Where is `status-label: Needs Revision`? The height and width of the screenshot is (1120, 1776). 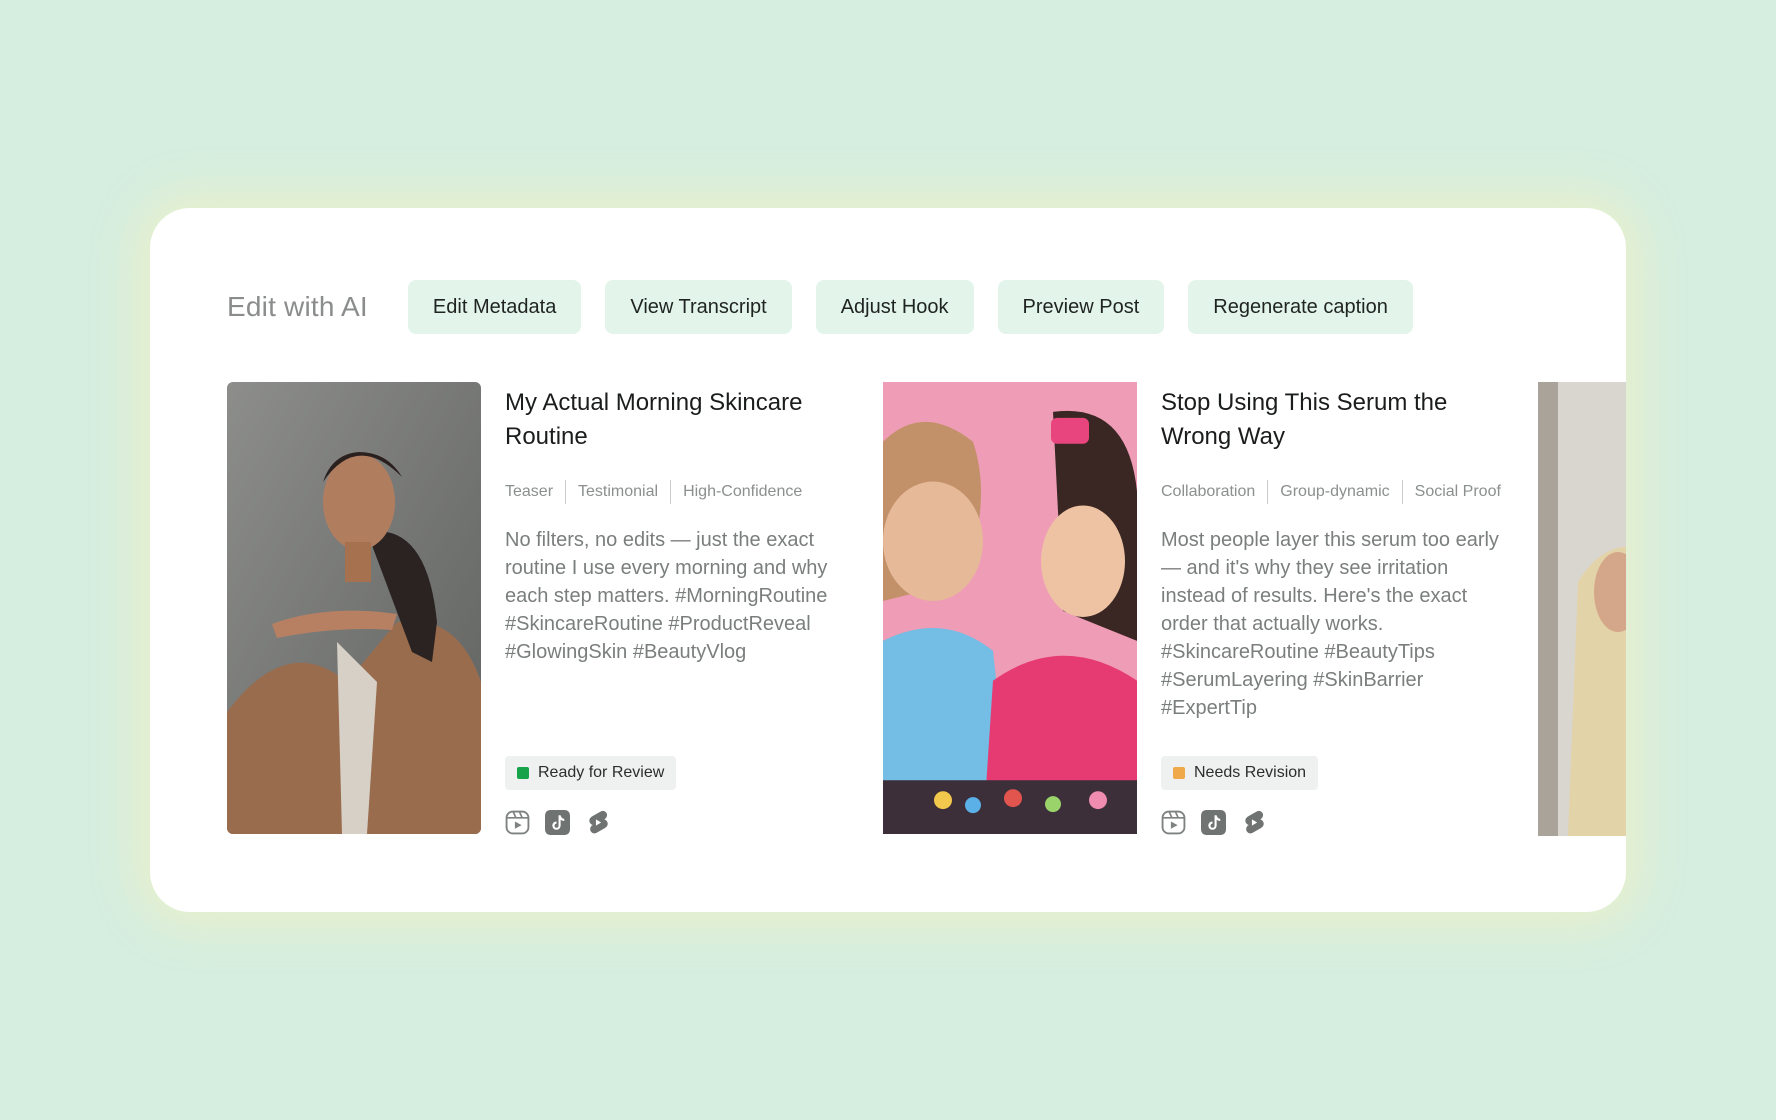 status-label: Needs Revision is located at coordinates (1250, 772).